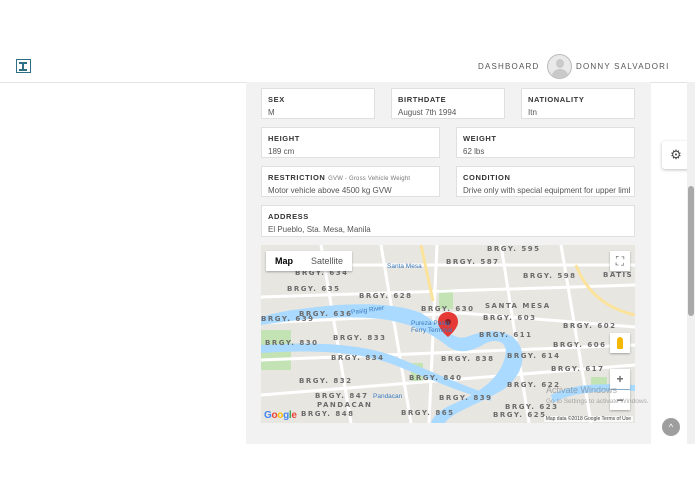  Describe the element at coordinates (342, 396) in the screenshot. I see `map-label: BRGY. 847` at that location.